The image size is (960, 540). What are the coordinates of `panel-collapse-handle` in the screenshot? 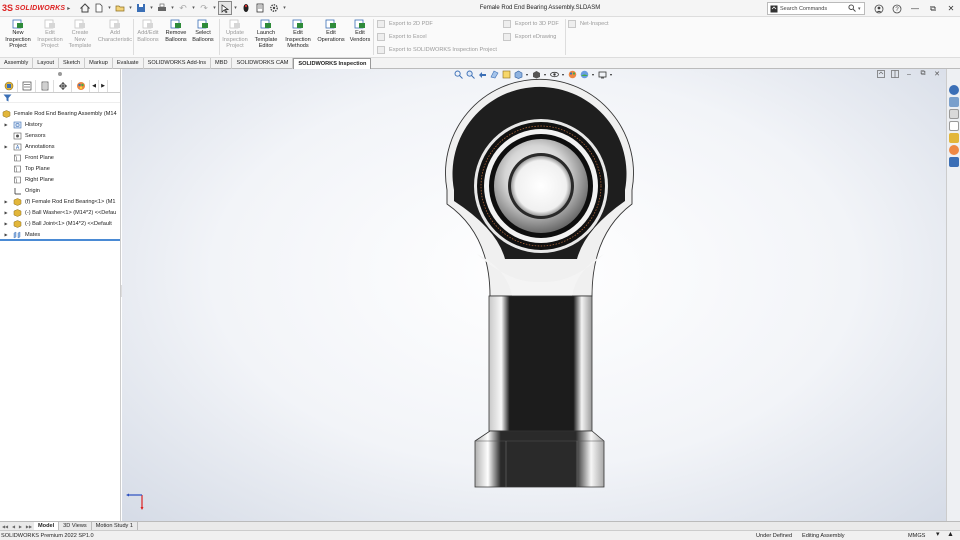 It's located at (60, 74).